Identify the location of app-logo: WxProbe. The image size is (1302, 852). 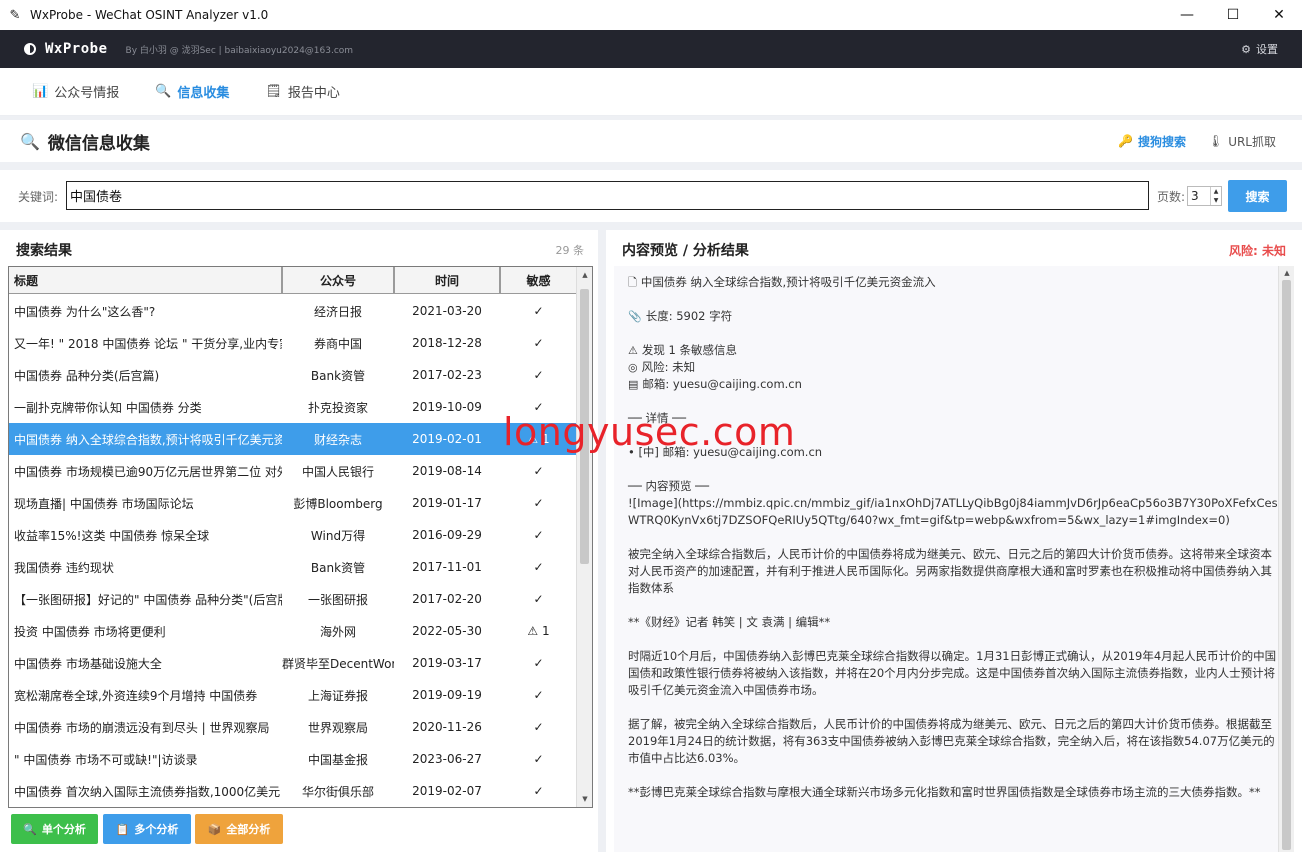
(76, 49).